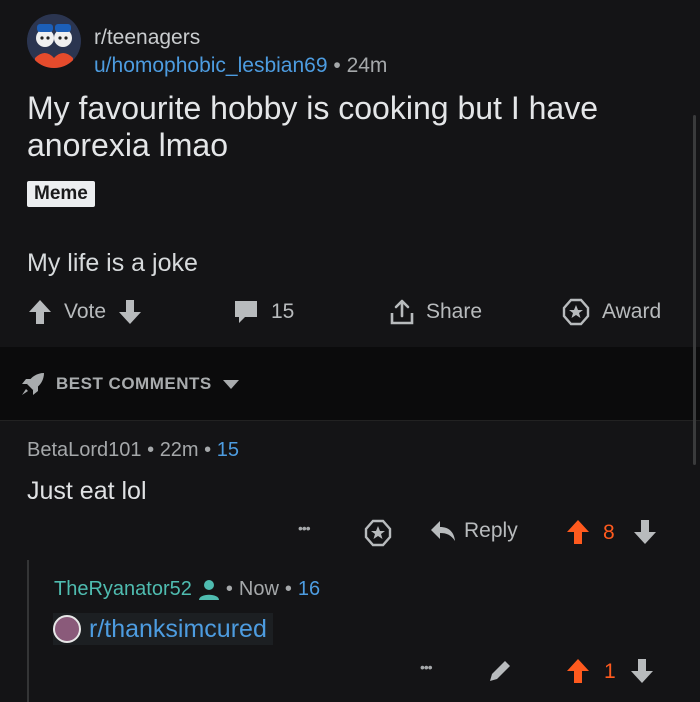  Describe the element at coordinates (402, 312) in the screenshot. I see `share-icon` at that location.